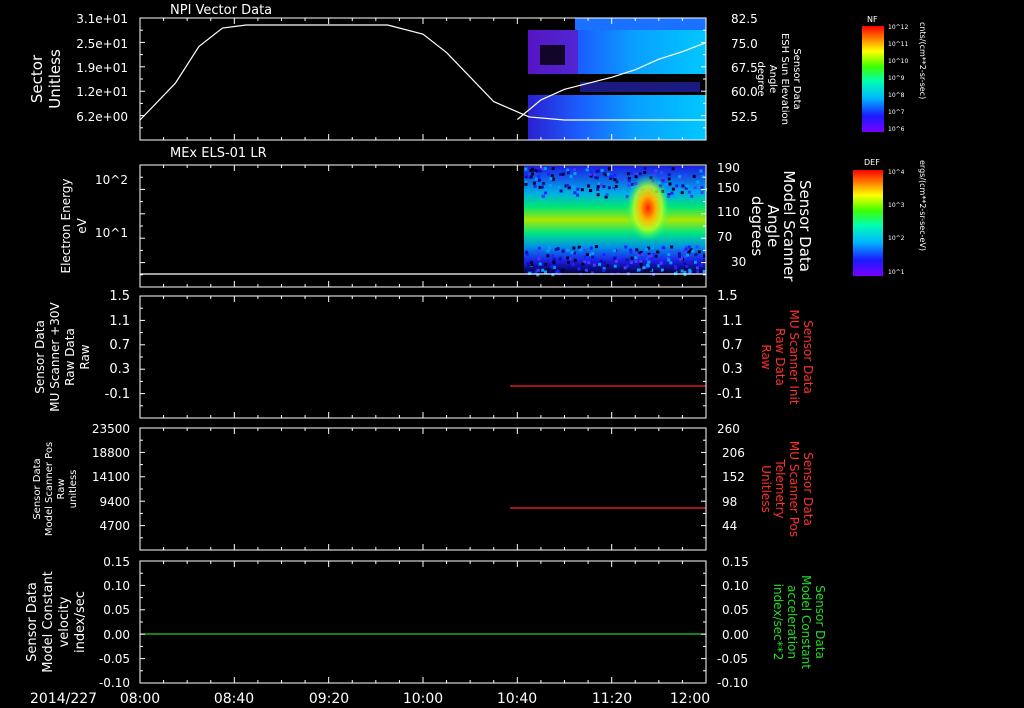 This screenshot has height=708, width=1024. I want to click on panel-scanner-30v, so click(423, 357).